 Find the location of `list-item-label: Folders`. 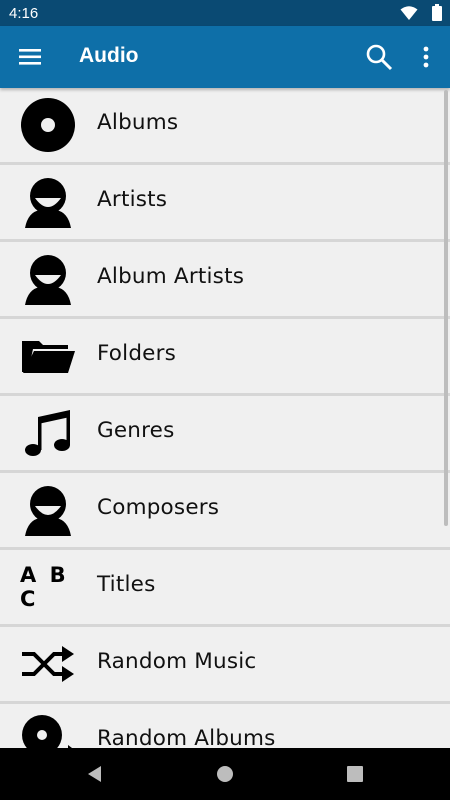

list-item-label: Folders is located at coordinates (137, 353).